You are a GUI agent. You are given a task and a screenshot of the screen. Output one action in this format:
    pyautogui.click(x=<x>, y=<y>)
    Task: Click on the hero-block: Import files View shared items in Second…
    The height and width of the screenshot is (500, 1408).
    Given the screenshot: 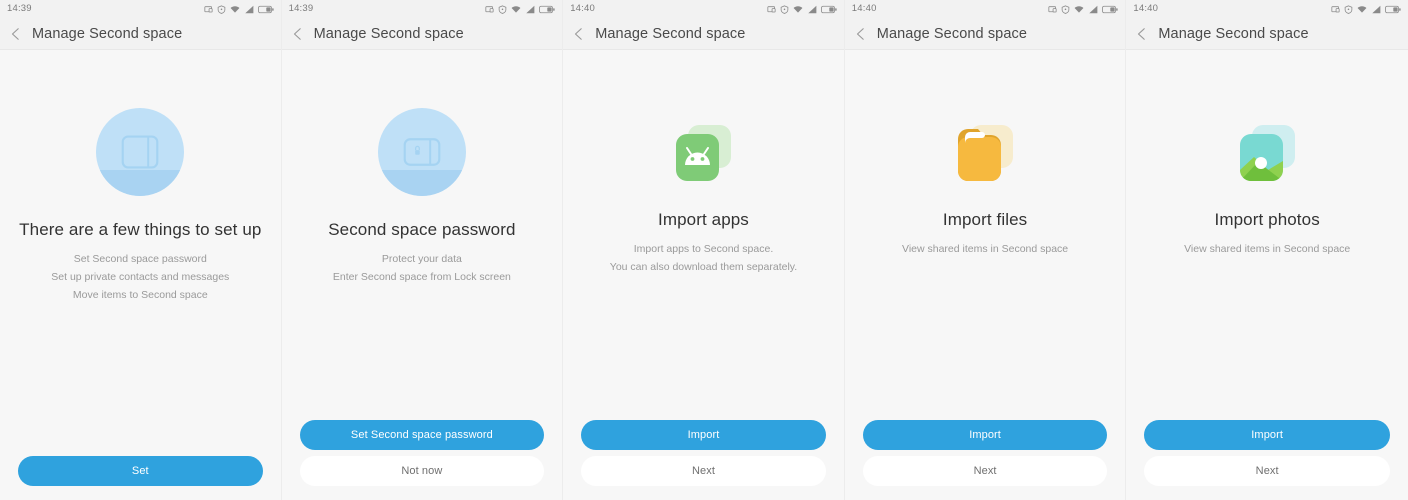 What is the action you would take?
    pyautogui.click(x=985, y=189)
    